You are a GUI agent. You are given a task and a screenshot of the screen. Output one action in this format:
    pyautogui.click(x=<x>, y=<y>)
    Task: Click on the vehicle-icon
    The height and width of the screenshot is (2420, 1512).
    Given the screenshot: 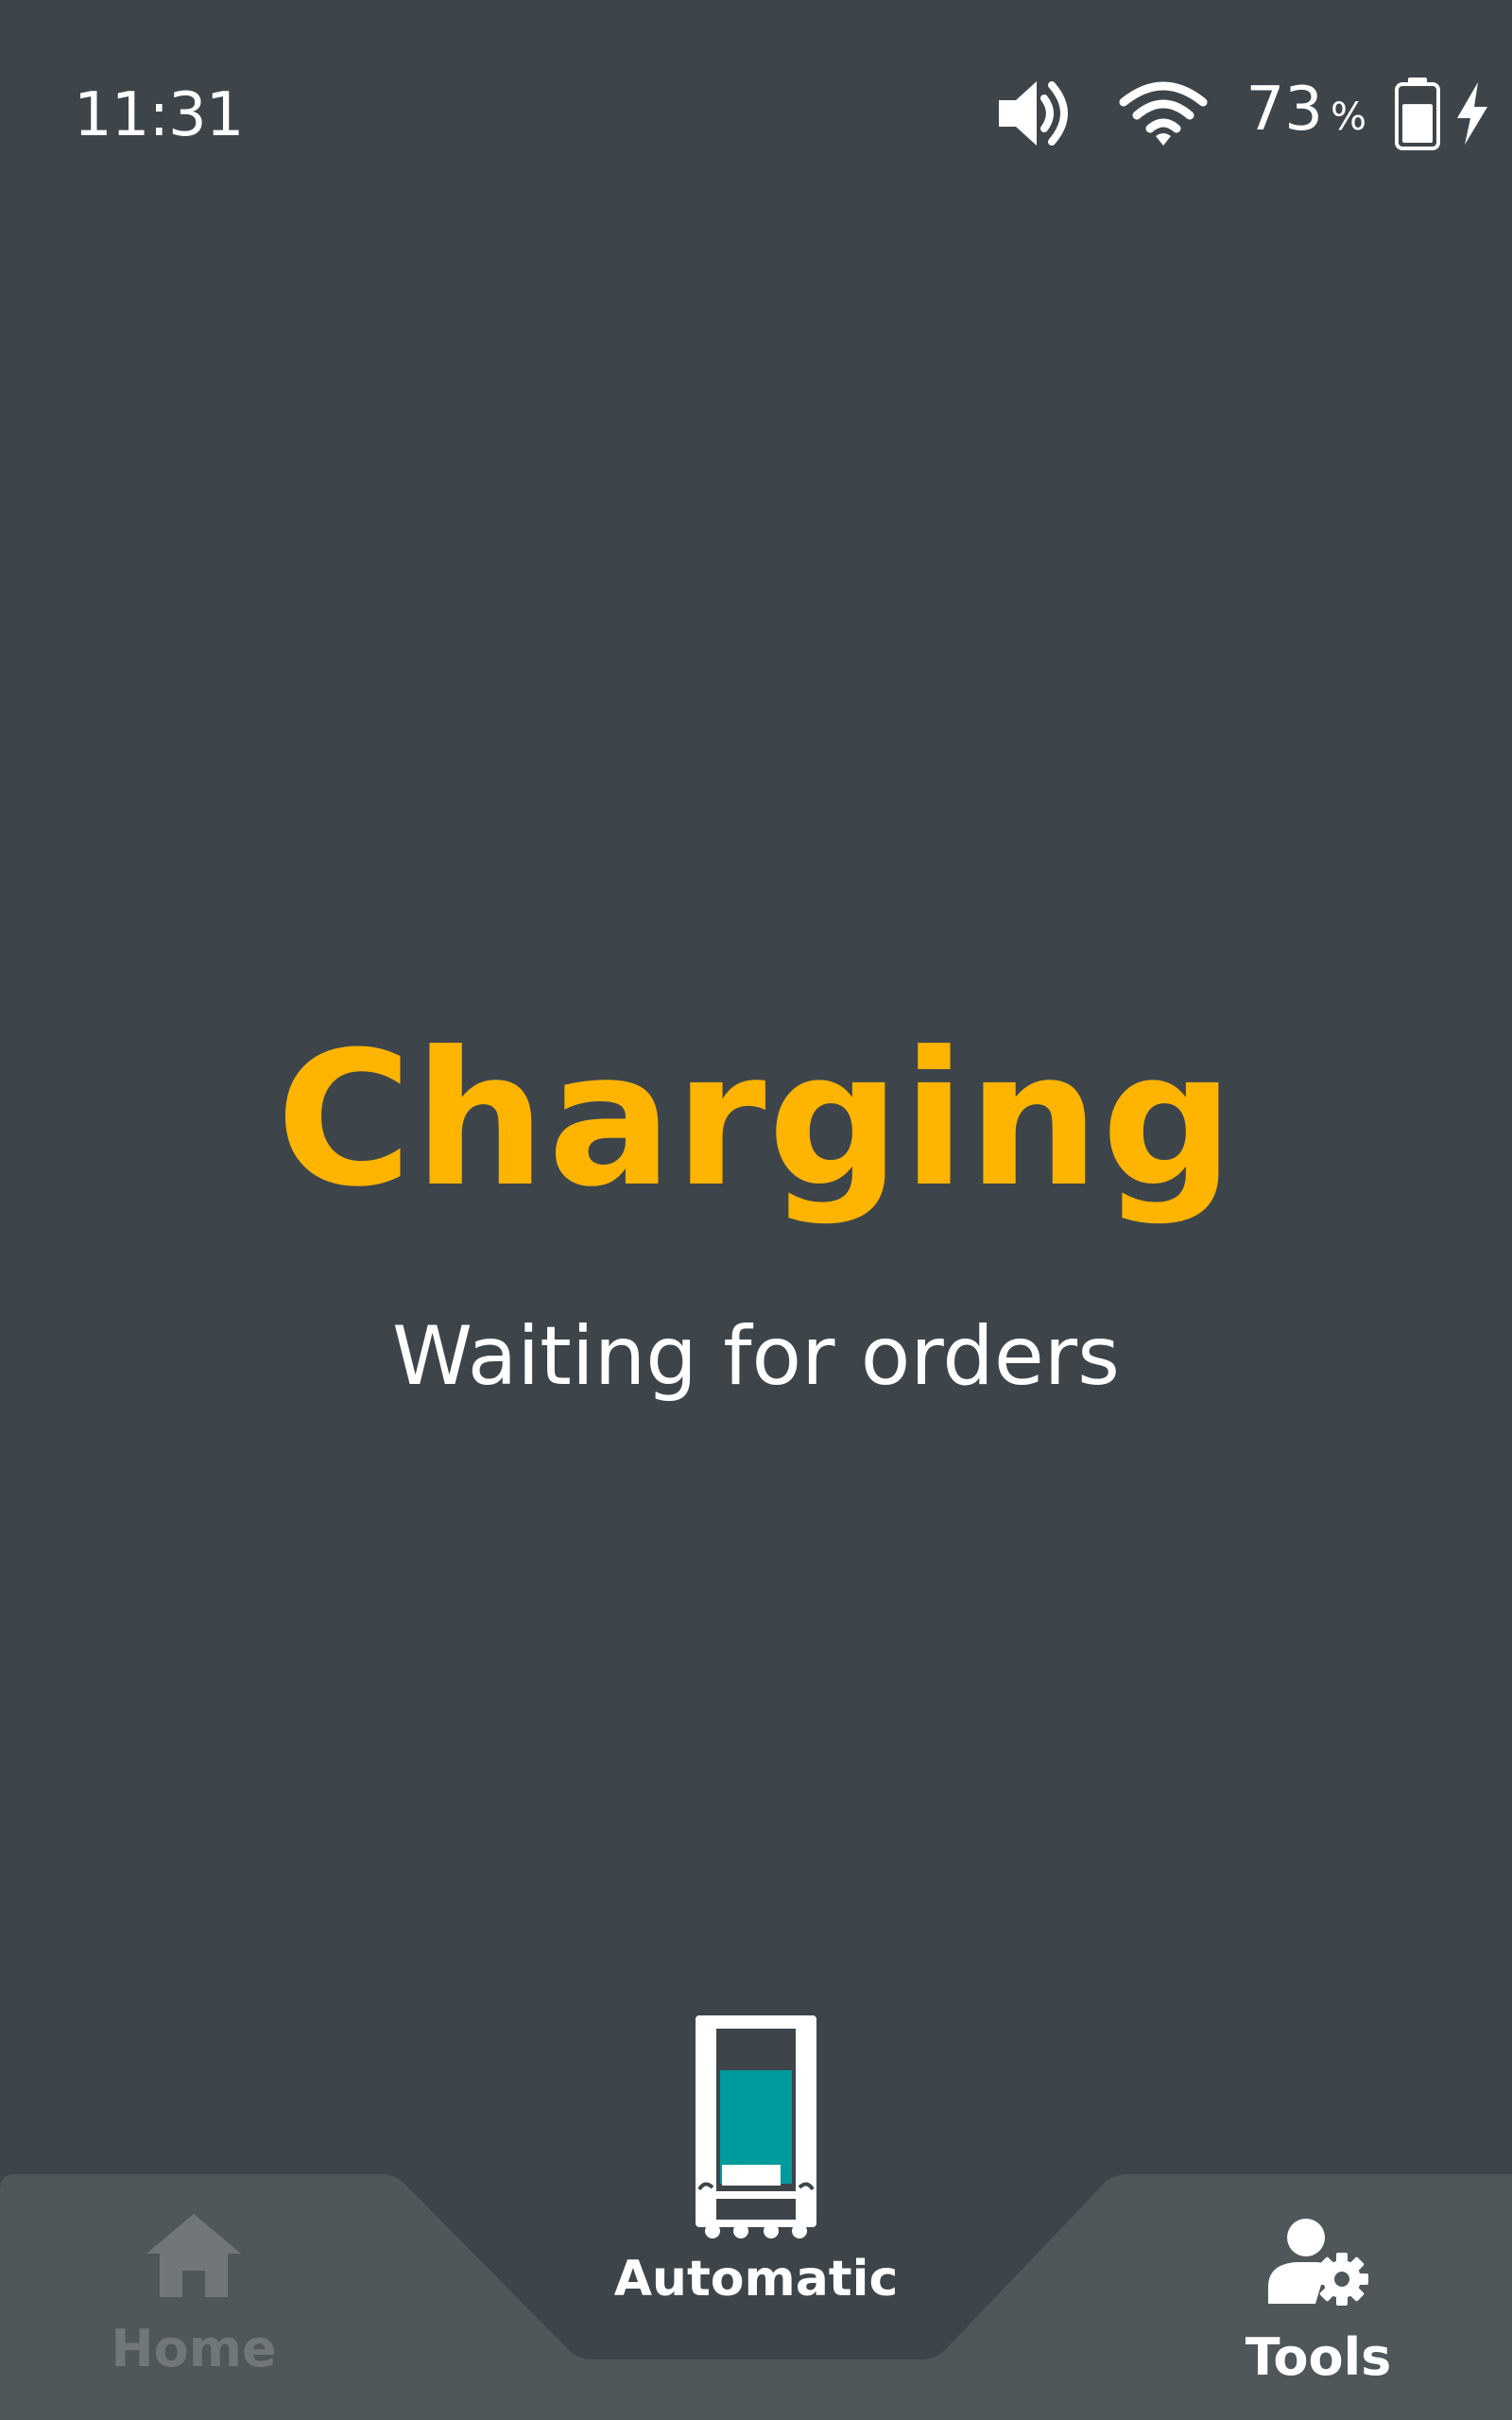 What is the action you would take?
    pyautogui.click(x=756, y=2126)
    